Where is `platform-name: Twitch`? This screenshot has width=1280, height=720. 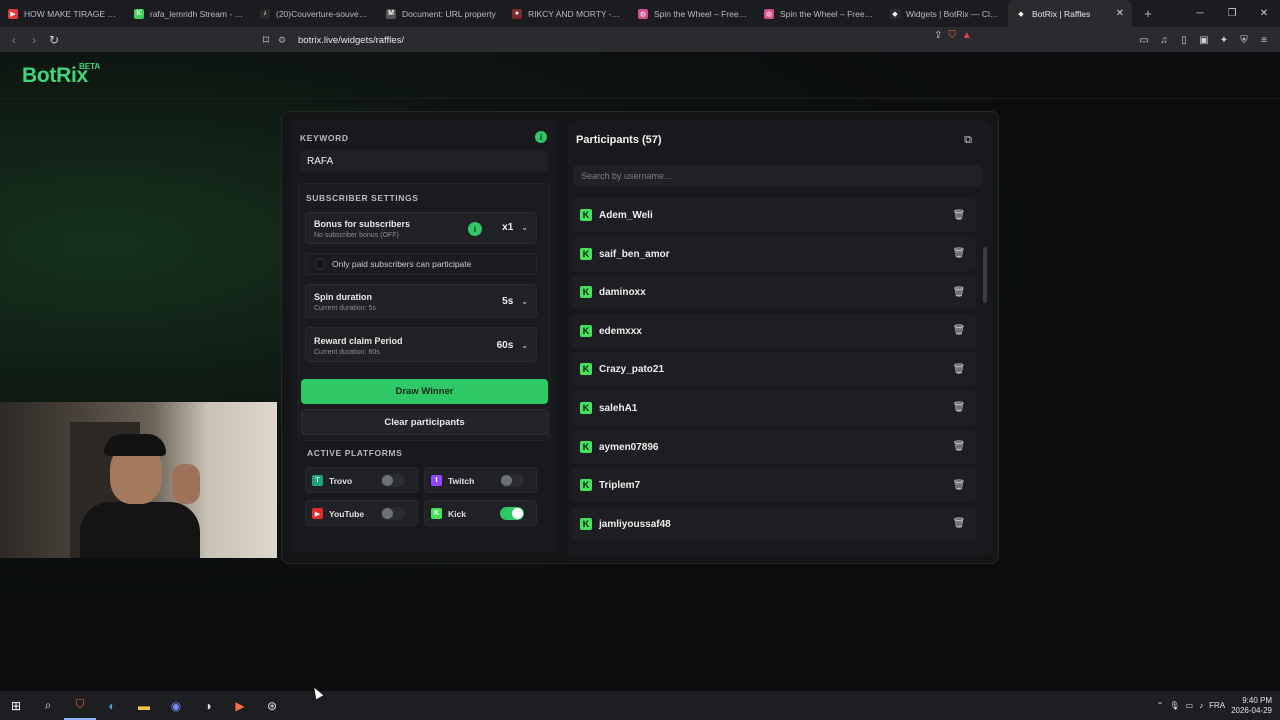
platform-name: Twitch is located at coordinates (461, 481).